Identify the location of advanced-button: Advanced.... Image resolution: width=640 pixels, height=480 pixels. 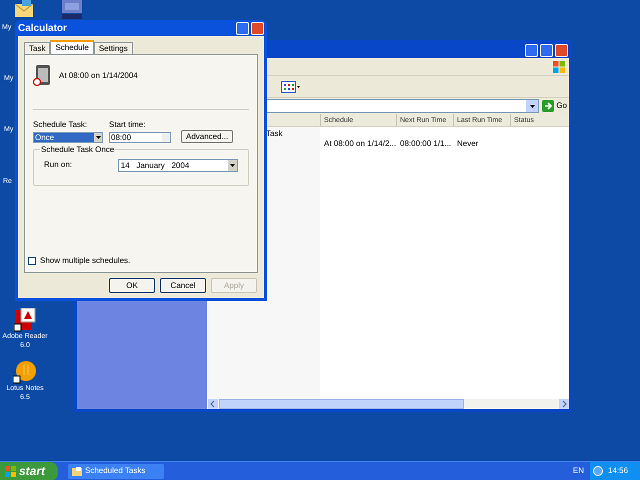
(207, 136).